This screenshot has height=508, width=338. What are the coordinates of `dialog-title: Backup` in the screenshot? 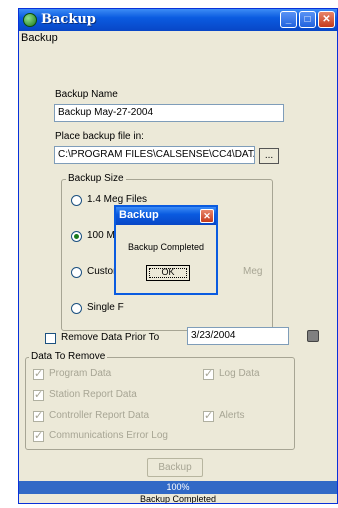 It's located at (139, 215).